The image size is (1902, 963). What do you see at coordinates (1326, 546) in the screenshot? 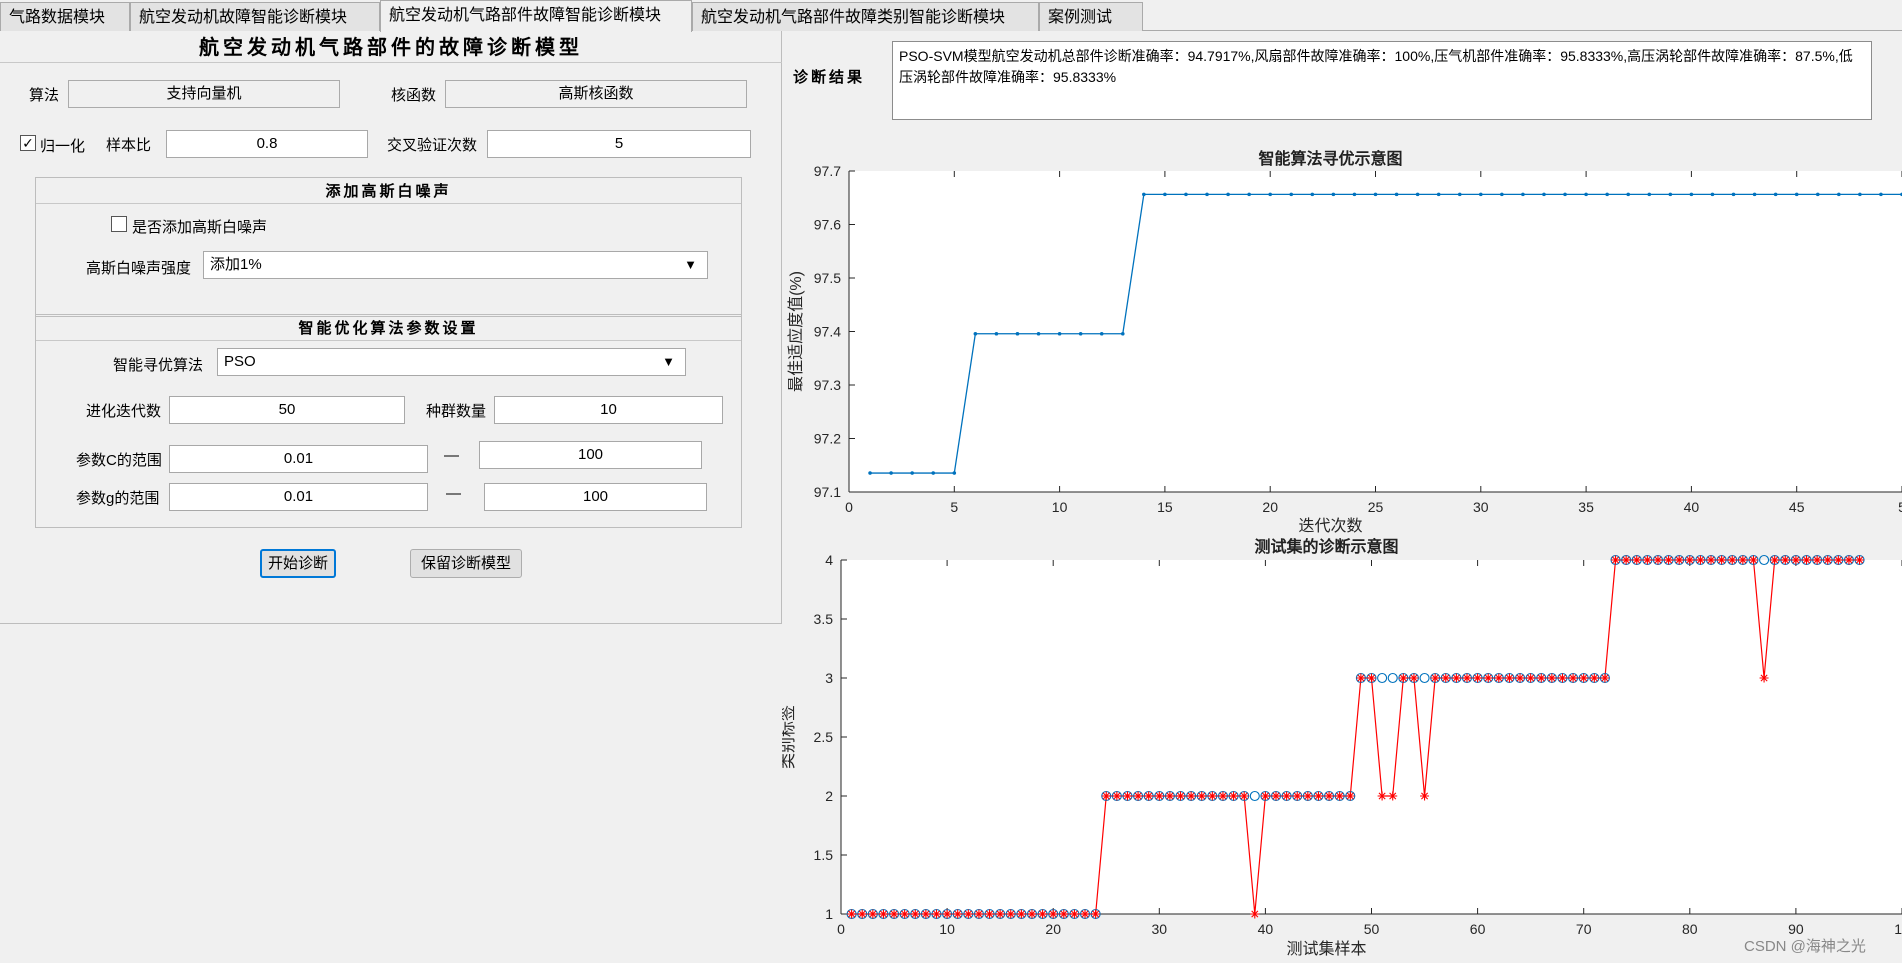
I see `chart-title: 测试集的诊断示意图` at bounding box center [1326, 546].